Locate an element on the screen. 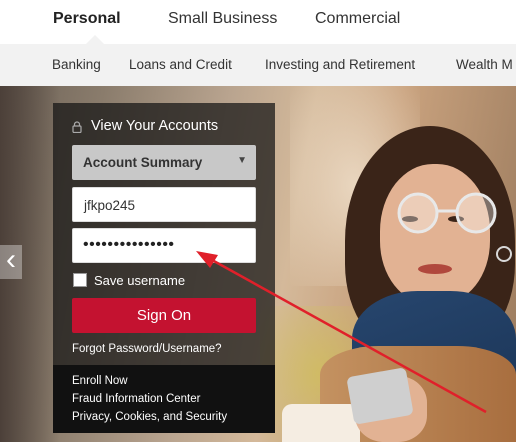  privacy-link: Privacy, Cookies, and Security is located at coordinates (149, 417).